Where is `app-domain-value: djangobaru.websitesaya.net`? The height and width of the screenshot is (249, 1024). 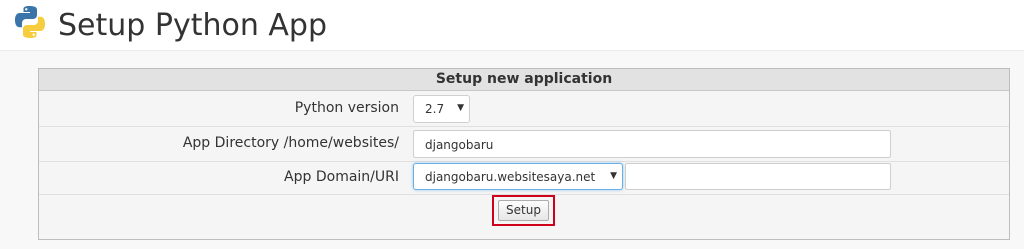 app-domain-value: djangobaru.websitesaya.net is located at coordinates (510, 177).